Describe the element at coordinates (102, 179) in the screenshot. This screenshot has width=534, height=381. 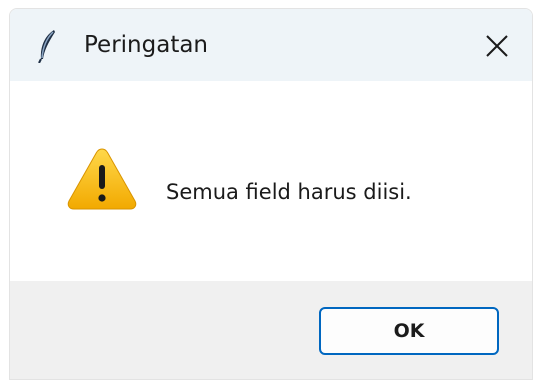
I see `warning-icon` at that location.